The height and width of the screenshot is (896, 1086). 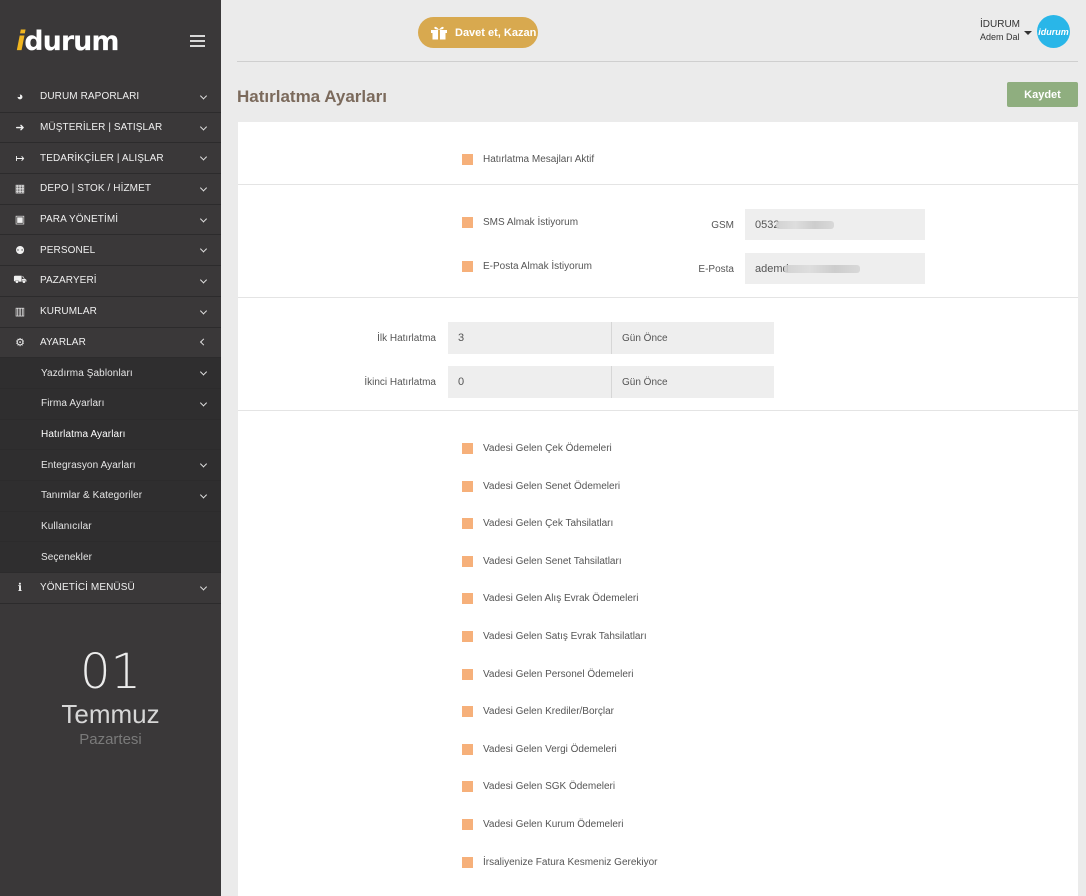 I want to click on reminder-label: Vadesi Gelen Çek Tahsilatları, so click(x=548, y=524).